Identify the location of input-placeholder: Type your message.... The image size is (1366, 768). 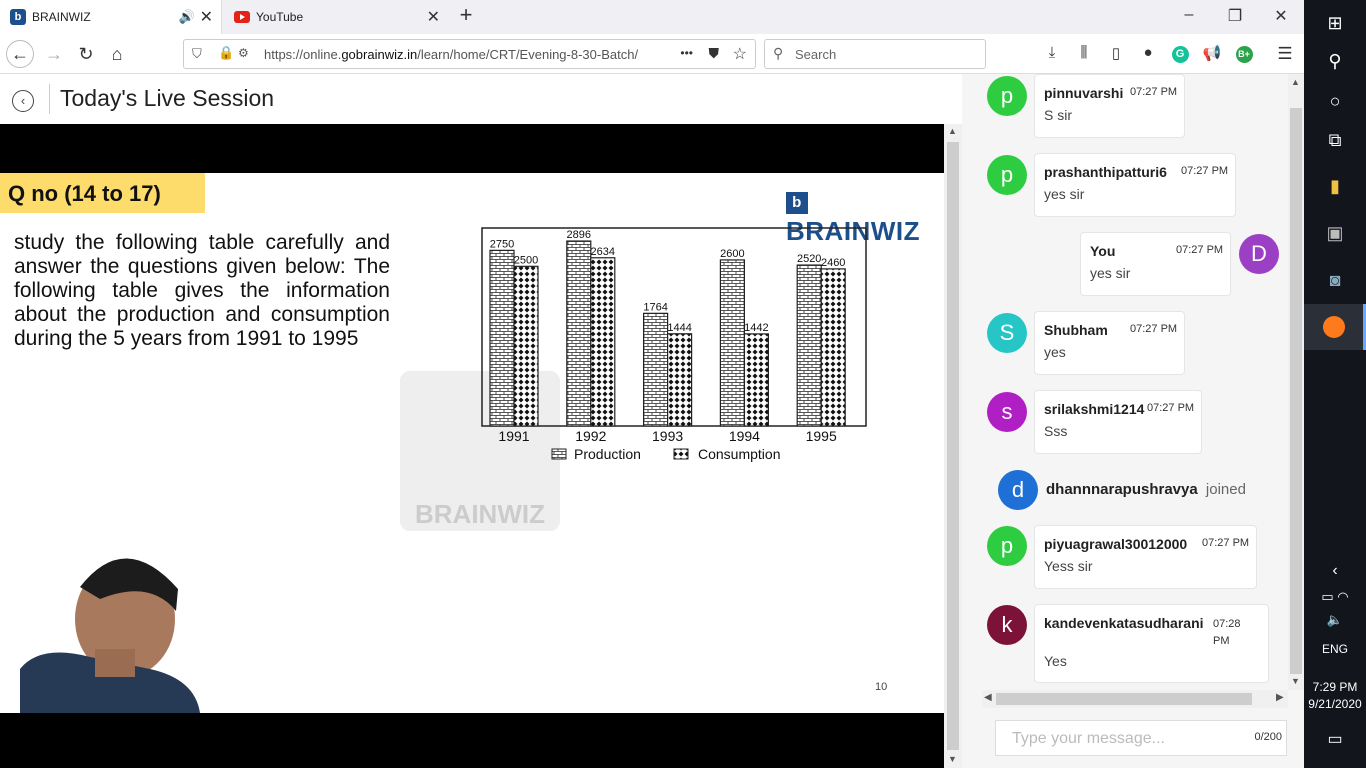
(1088, 738).